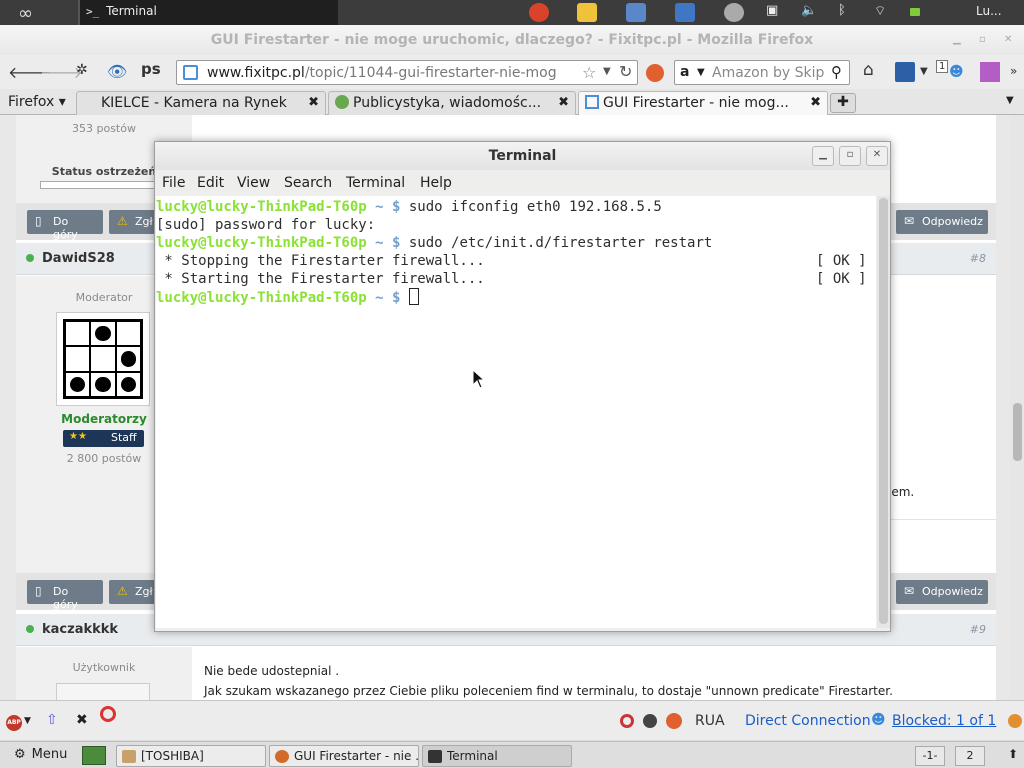 The width and height of the screenshot is (1024, 768). What do you see at coordinates (452, 103) in the screenshot?
I see `tab-publicystyka: Publicystyka, wiadomośc... ✖` at bounding box center [452, 103].